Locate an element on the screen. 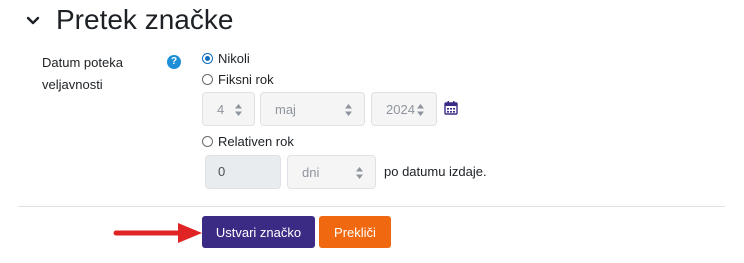 Image resolution: width=744 pixels, height=263 pixels. section-header: Pretek značke is located at coordinates (129, 20).